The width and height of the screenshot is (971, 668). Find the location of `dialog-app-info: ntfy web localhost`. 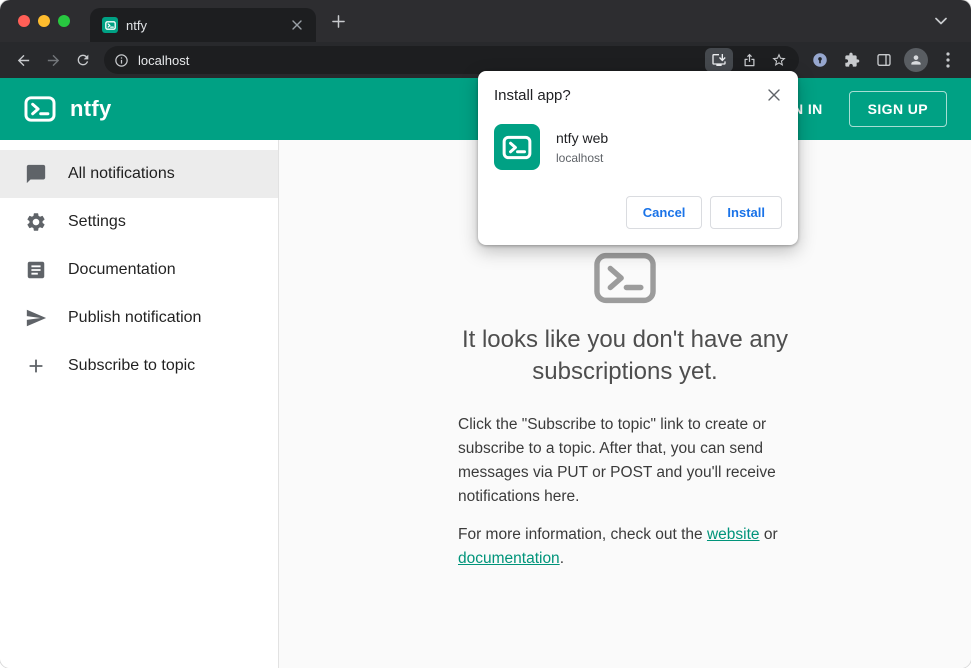

dialog-app-info: ntfy web localhost is located at coordinates (638, 147).